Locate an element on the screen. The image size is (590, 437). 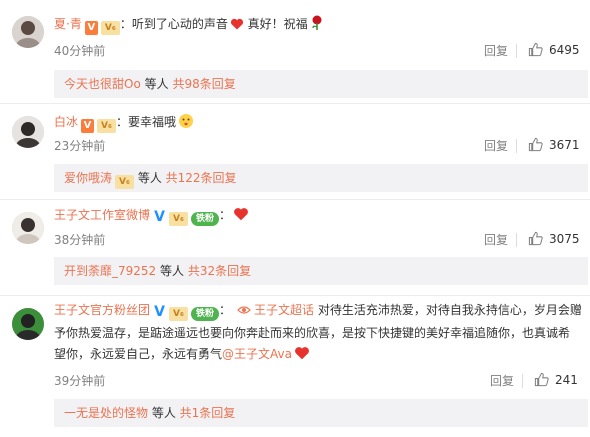
like-button: 241 is located at coordinates (556, 379).